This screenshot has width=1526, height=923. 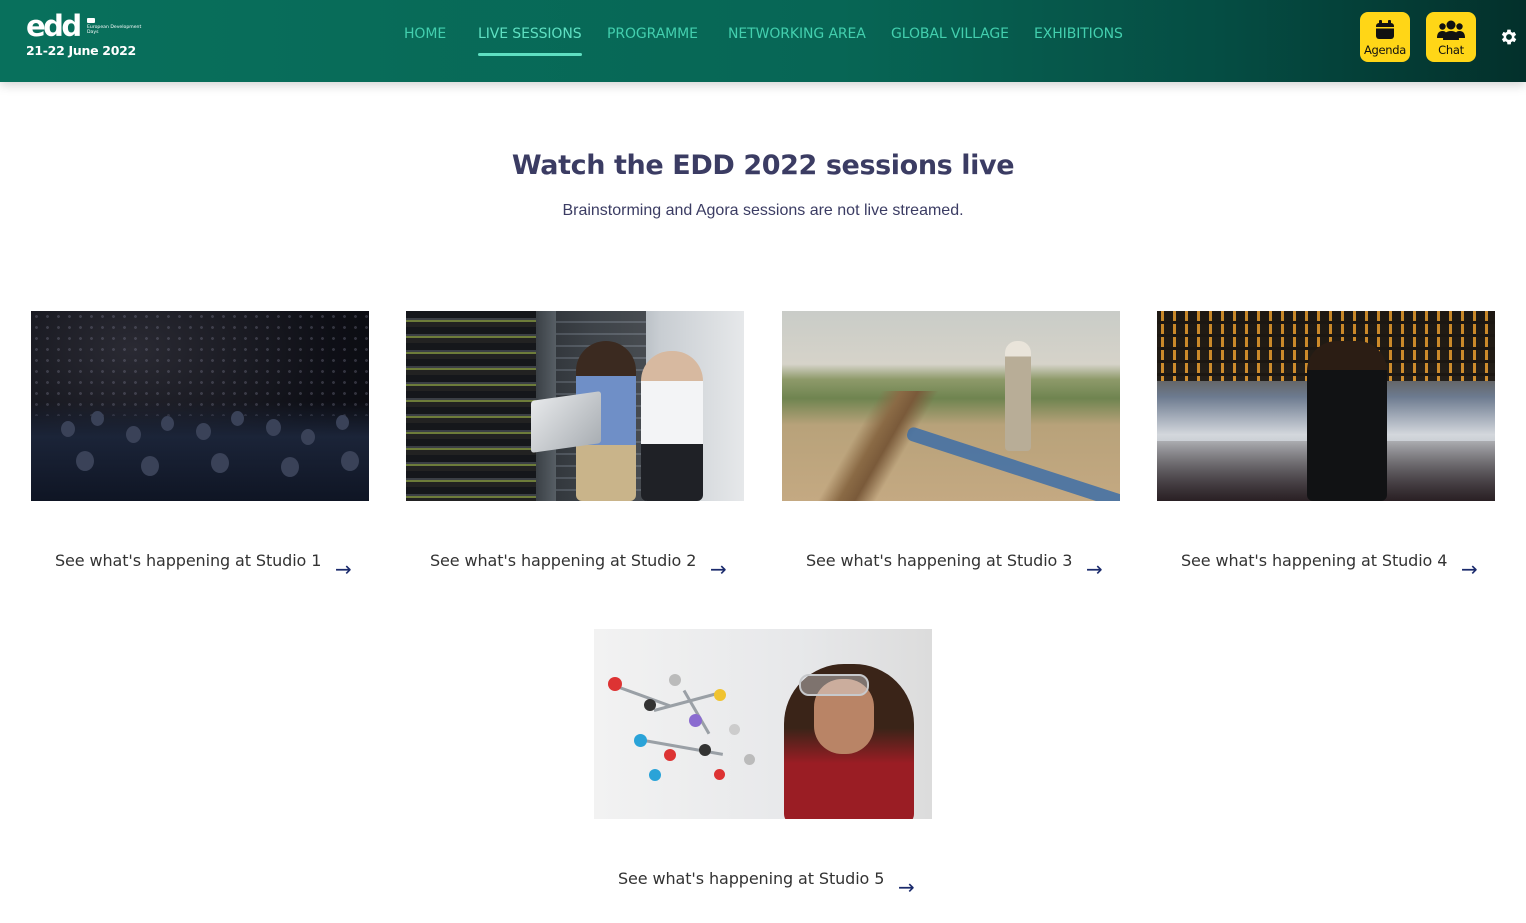 I want to click on nav-programme: PROGRAMME, so click(x=652, y=34).